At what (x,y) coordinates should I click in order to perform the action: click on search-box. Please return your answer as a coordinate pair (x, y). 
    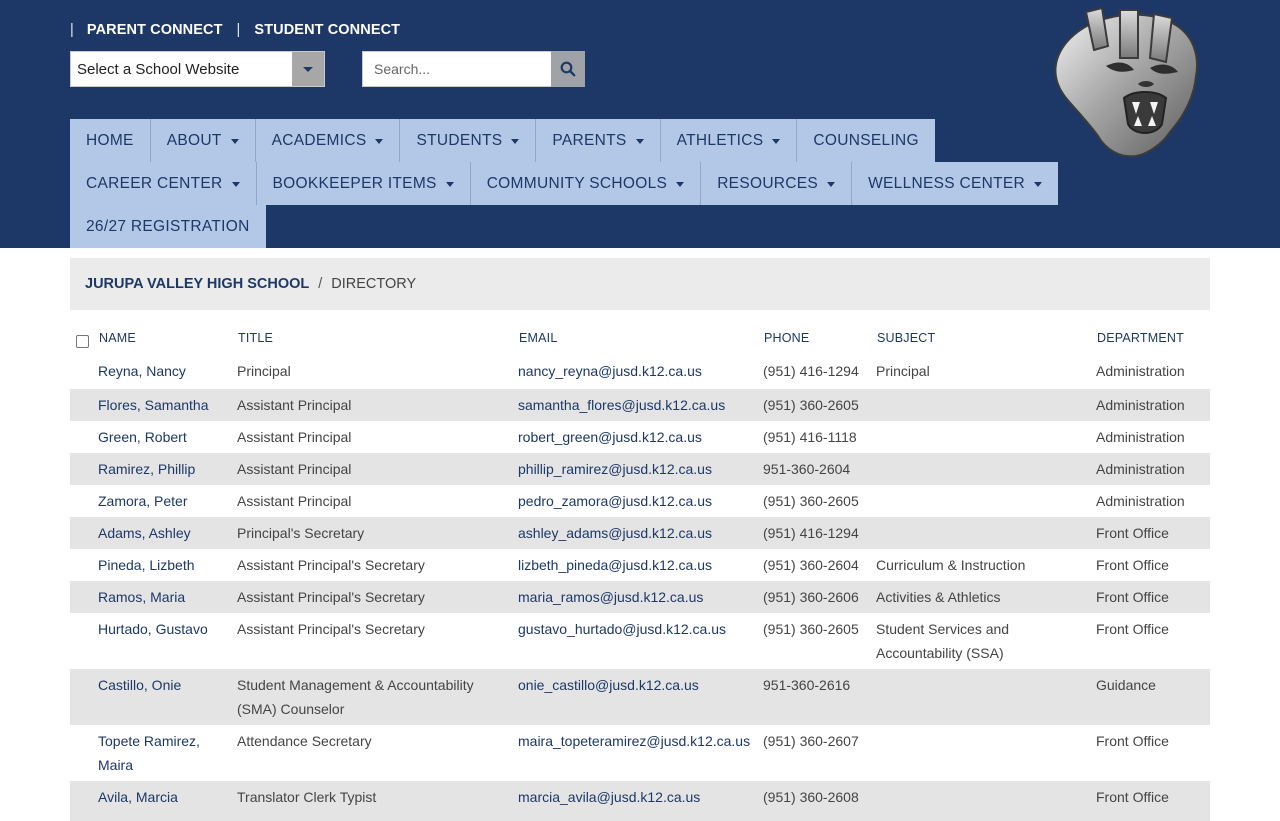
    Looking at the image, I should click on (473, 69).